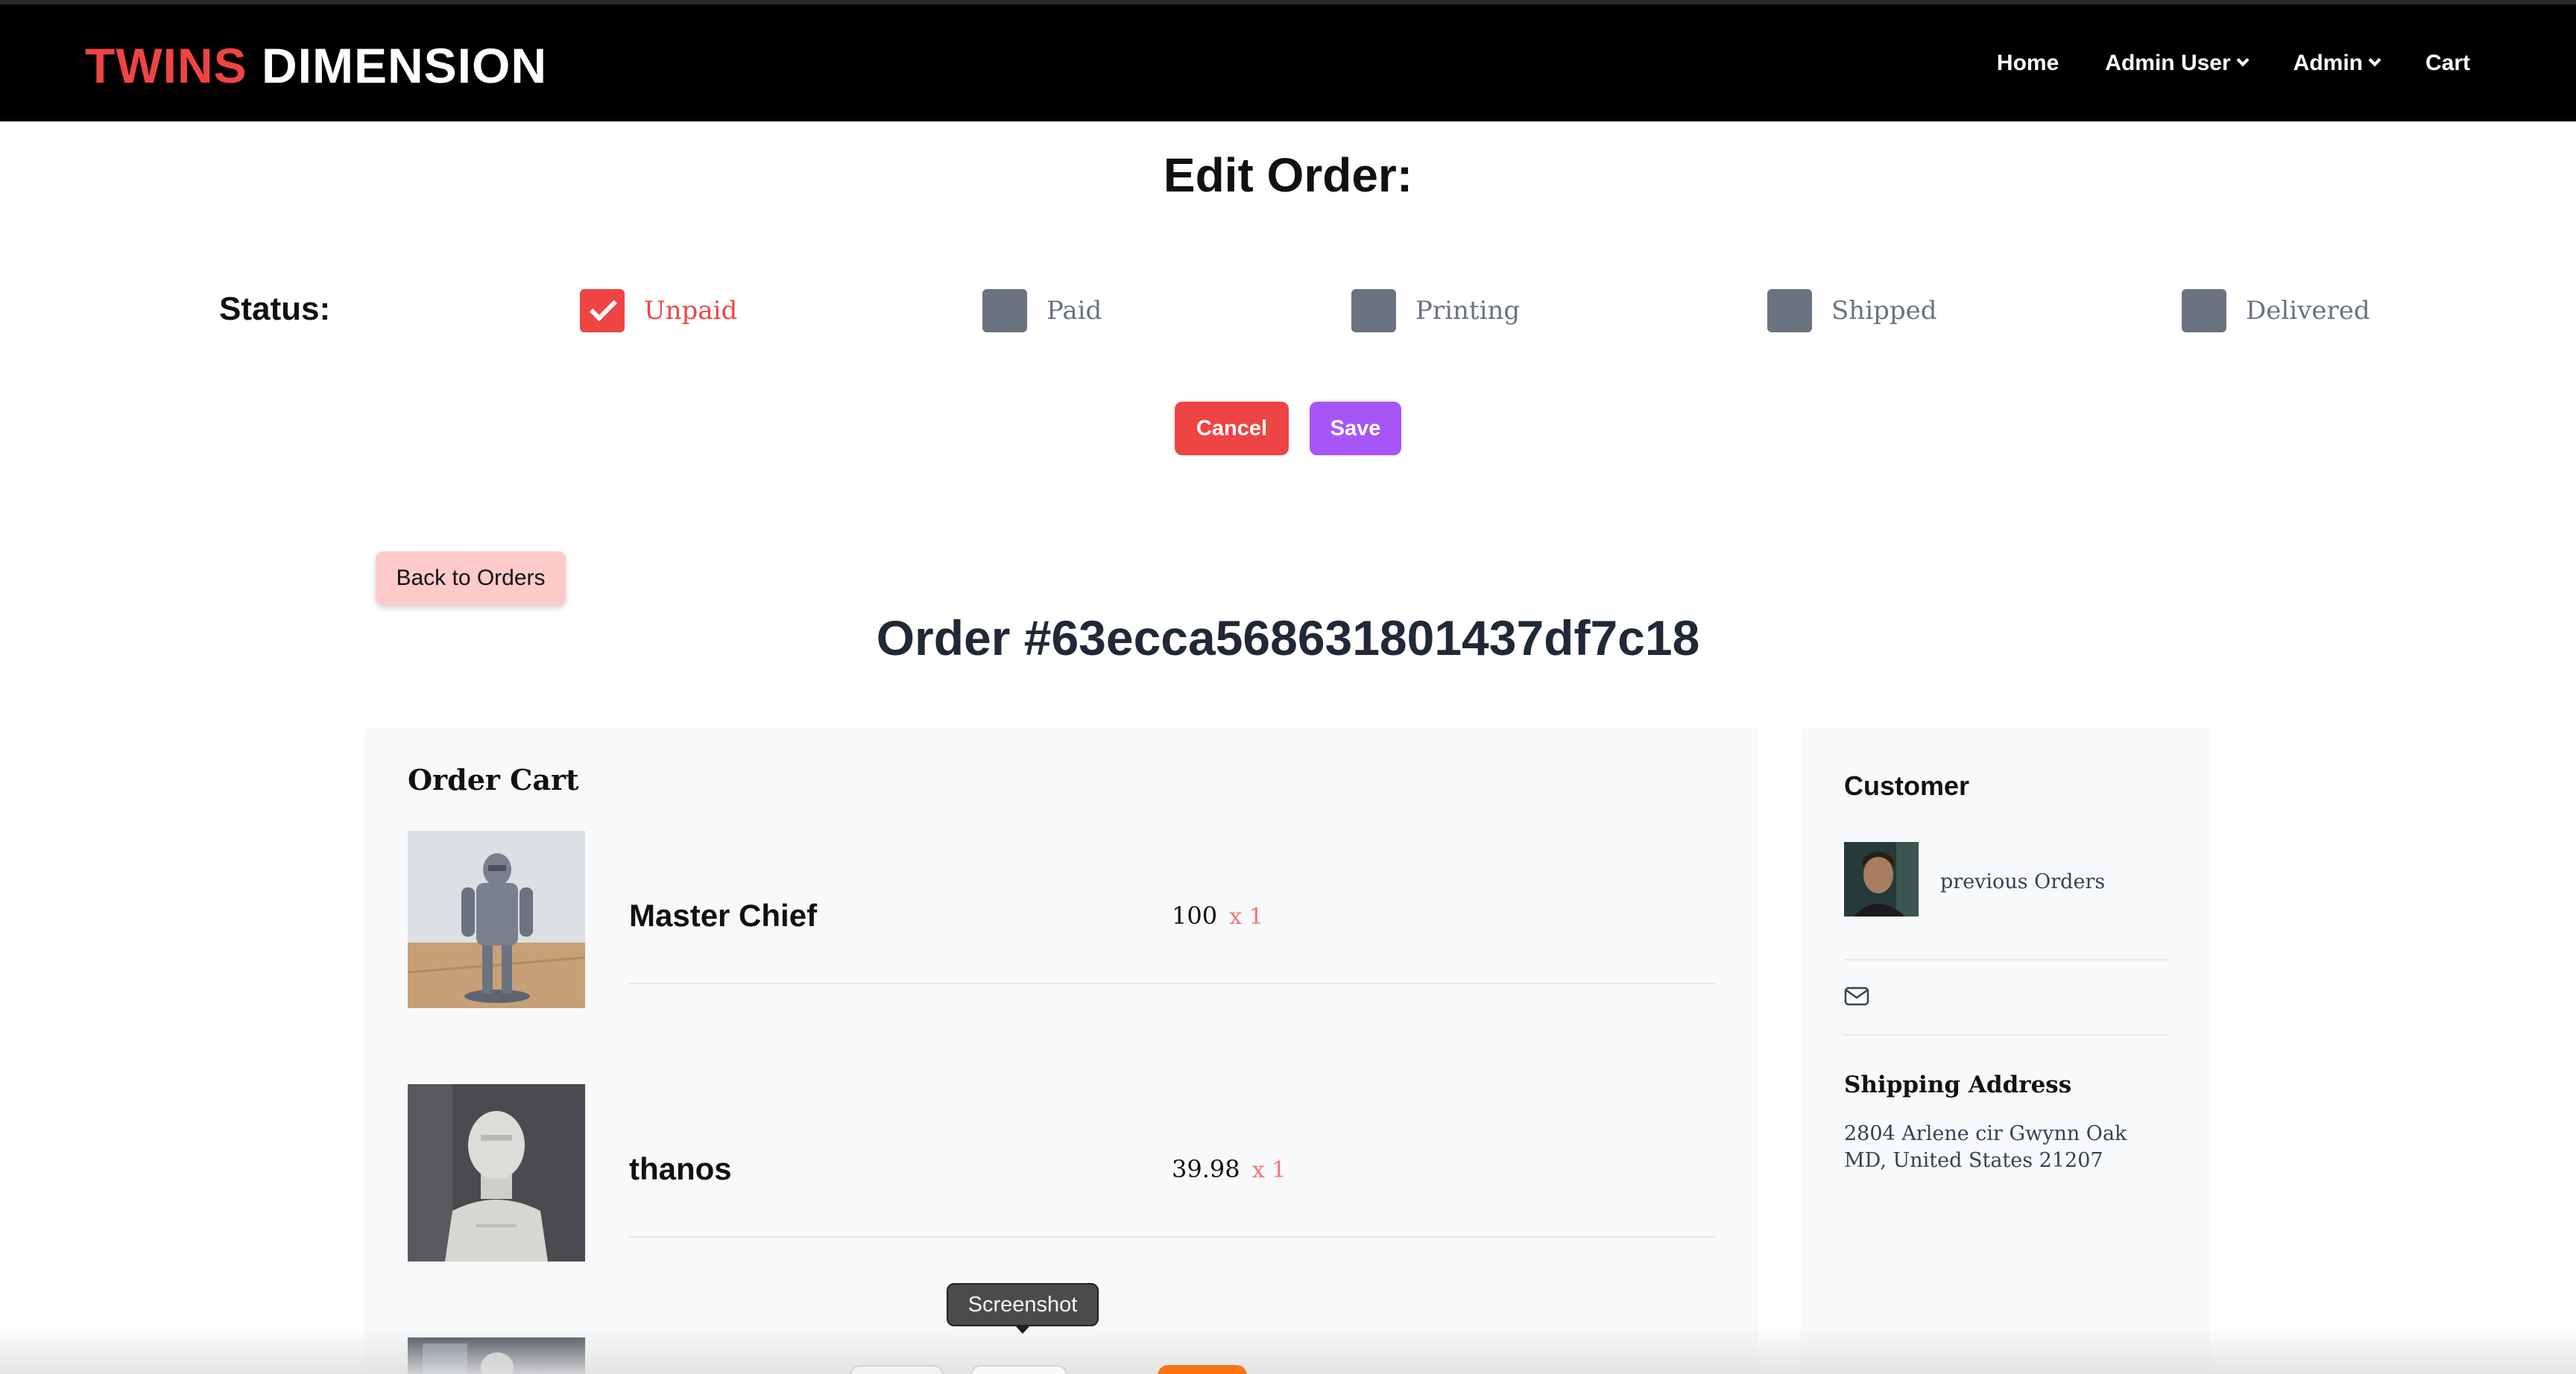 The width and height of the screenshot is (2576, 1374). I want to click on cancel-button: Cancel, so click(1232, 428).